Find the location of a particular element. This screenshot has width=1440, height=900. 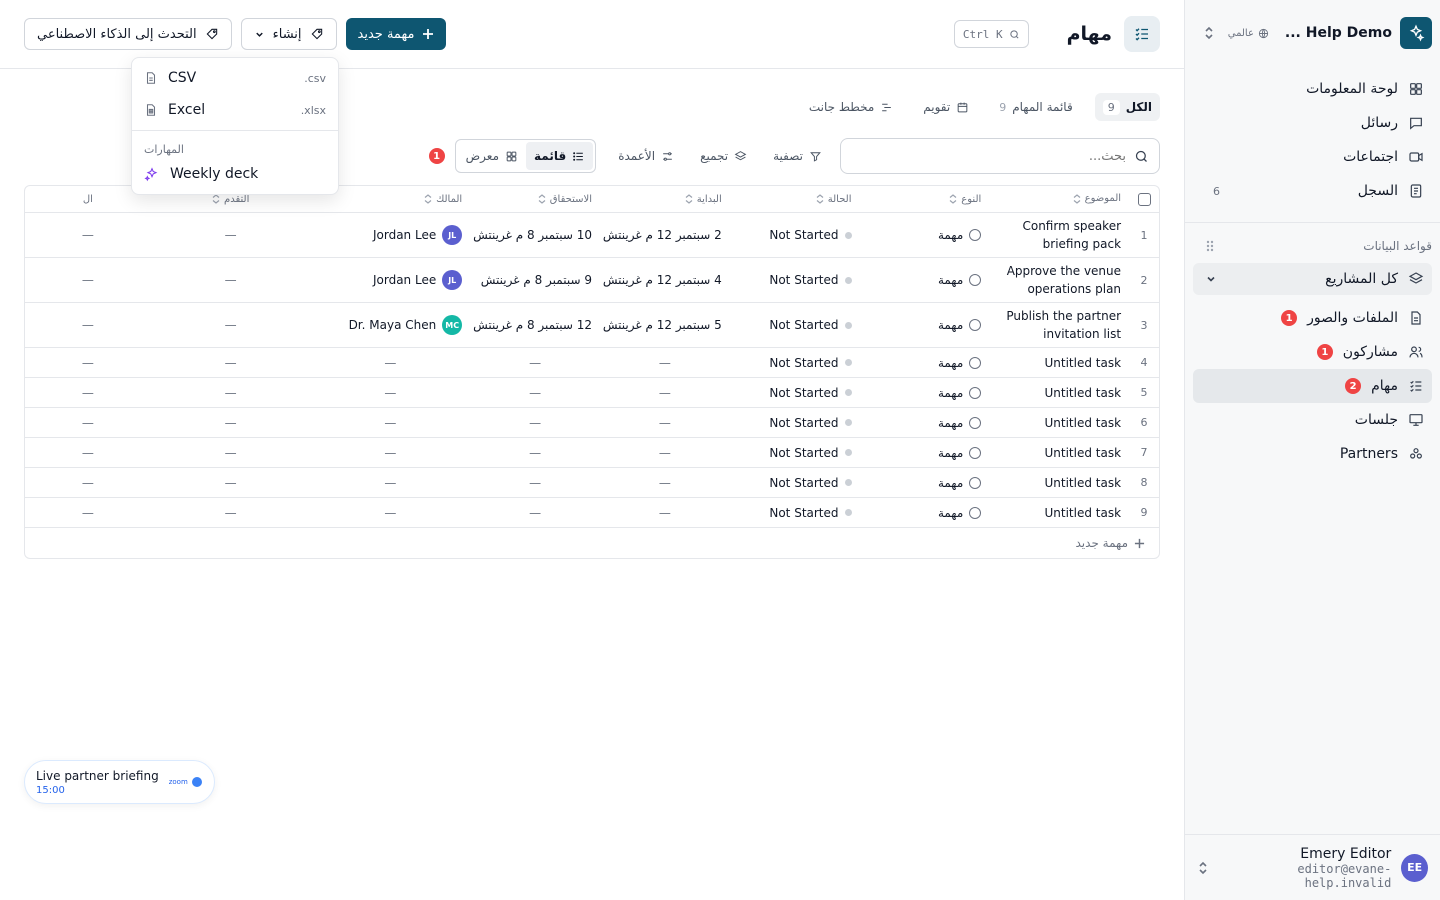

task-start: 5 سبتمبر 12 م غرينتش is located at coordinates (665, 325).